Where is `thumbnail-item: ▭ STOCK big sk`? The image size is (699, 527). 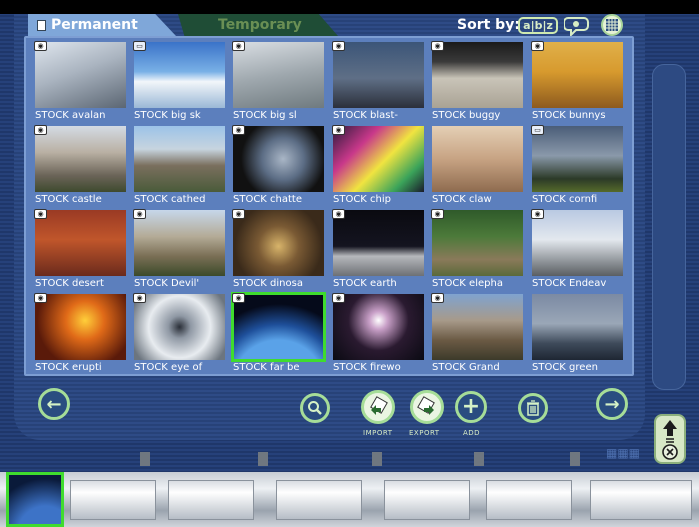
thumbnail-item: ▭ STOCK big sk is located at coordinates (179, 81).